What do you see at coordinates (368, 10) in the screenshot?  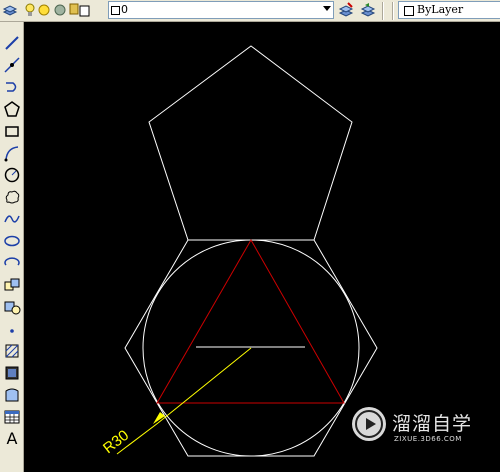 I see `layer-previous-icon` at bounding box center [368, 10].